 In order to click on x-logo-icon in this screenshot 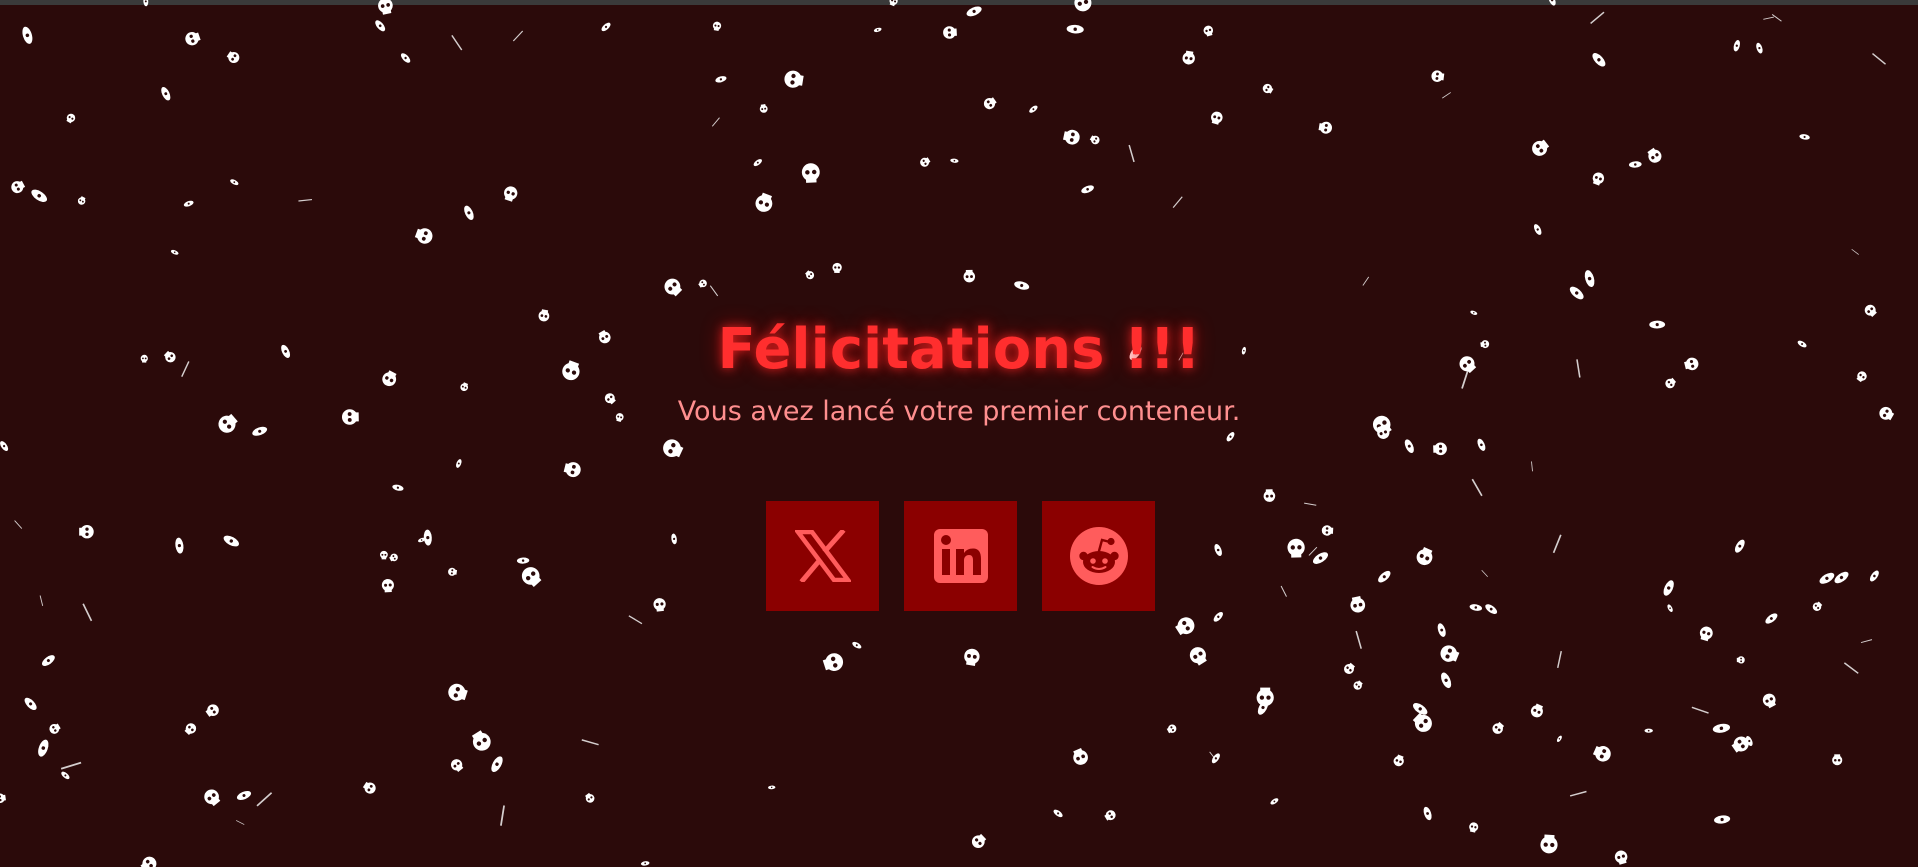, I will do `click(822, 556)`.